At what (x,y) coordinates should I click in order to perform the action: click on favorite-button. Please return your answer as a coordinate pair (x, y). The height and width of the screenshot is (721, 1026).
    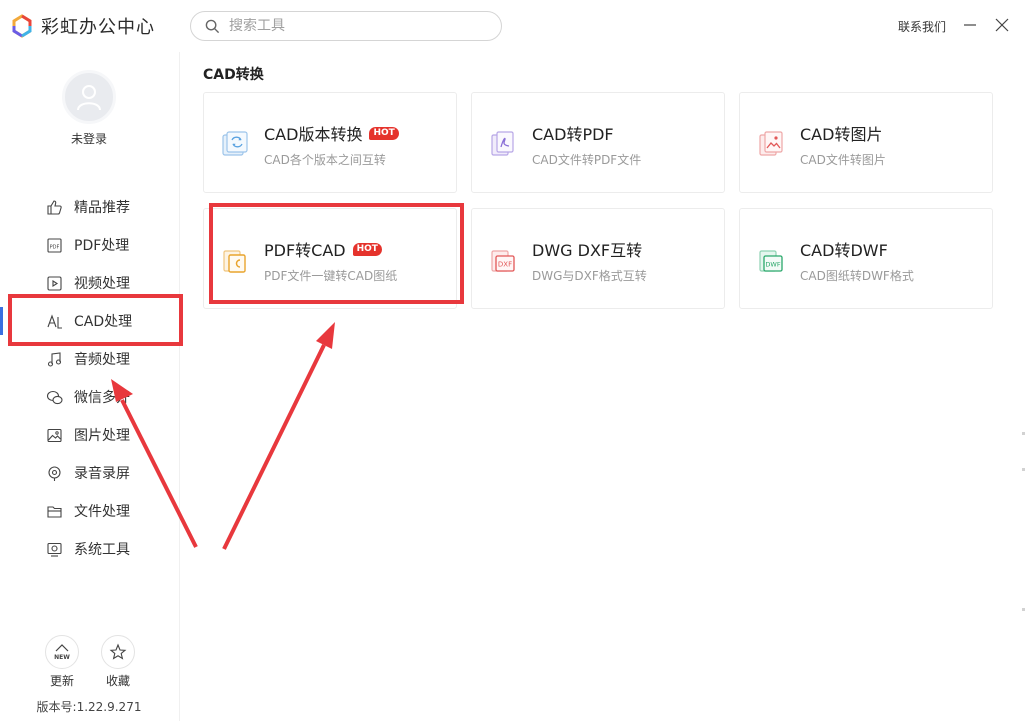
    Looking at the image, I should click on (118, 652).